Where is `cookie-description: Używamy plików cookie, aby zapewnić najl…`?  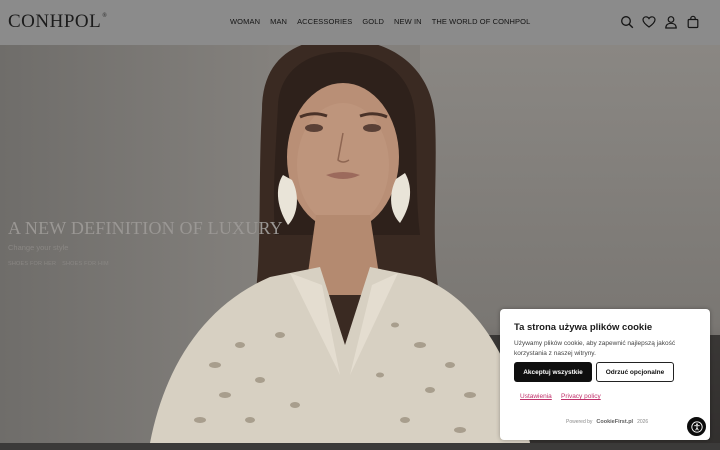 cookie-description: Używamy plików cookie, aby zapewnić najl… is located at coordinates (595, 348).